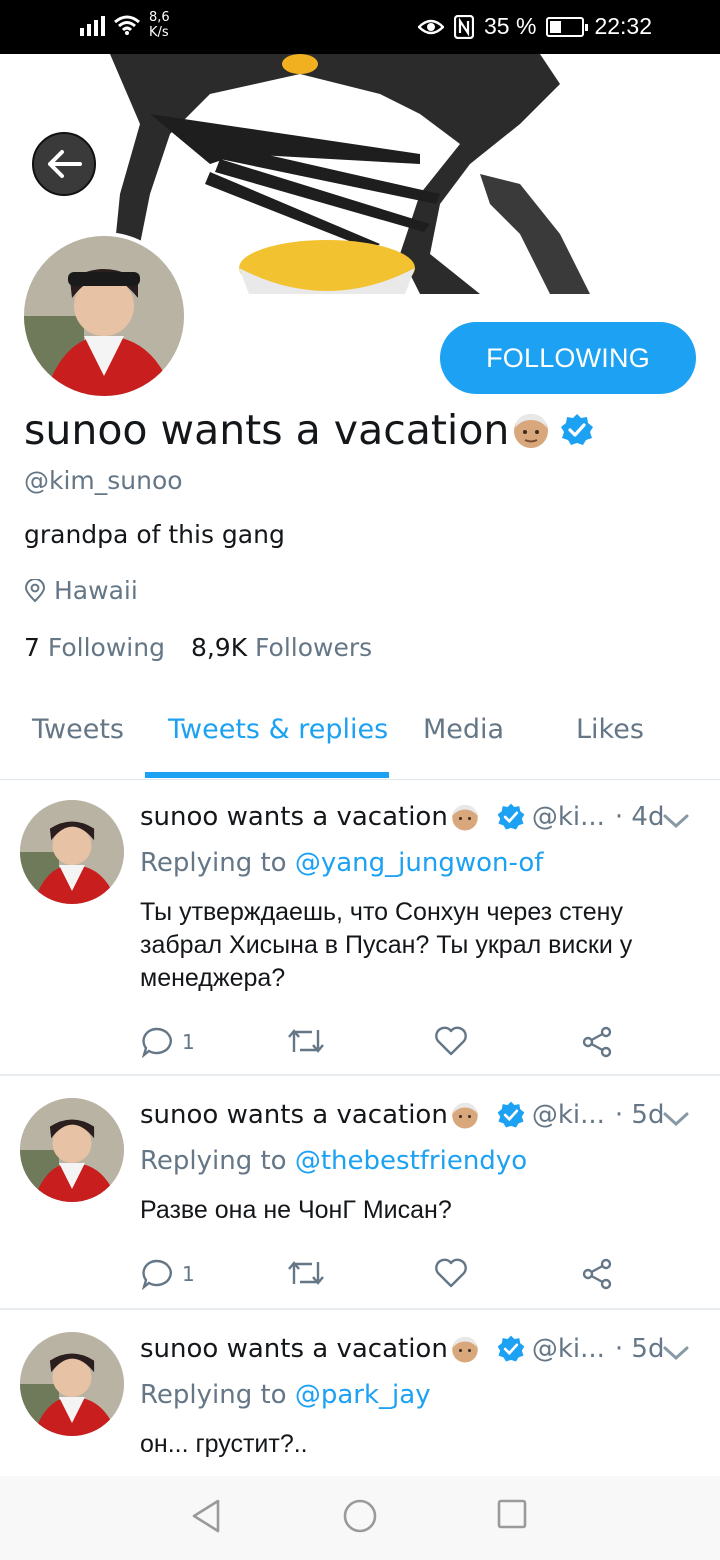 The image size is (720, 1560). What do you see at coordinates (78, 729) in the screenshot?
I see `tab-tweets: Tweets` at bounding box center [78, 729].